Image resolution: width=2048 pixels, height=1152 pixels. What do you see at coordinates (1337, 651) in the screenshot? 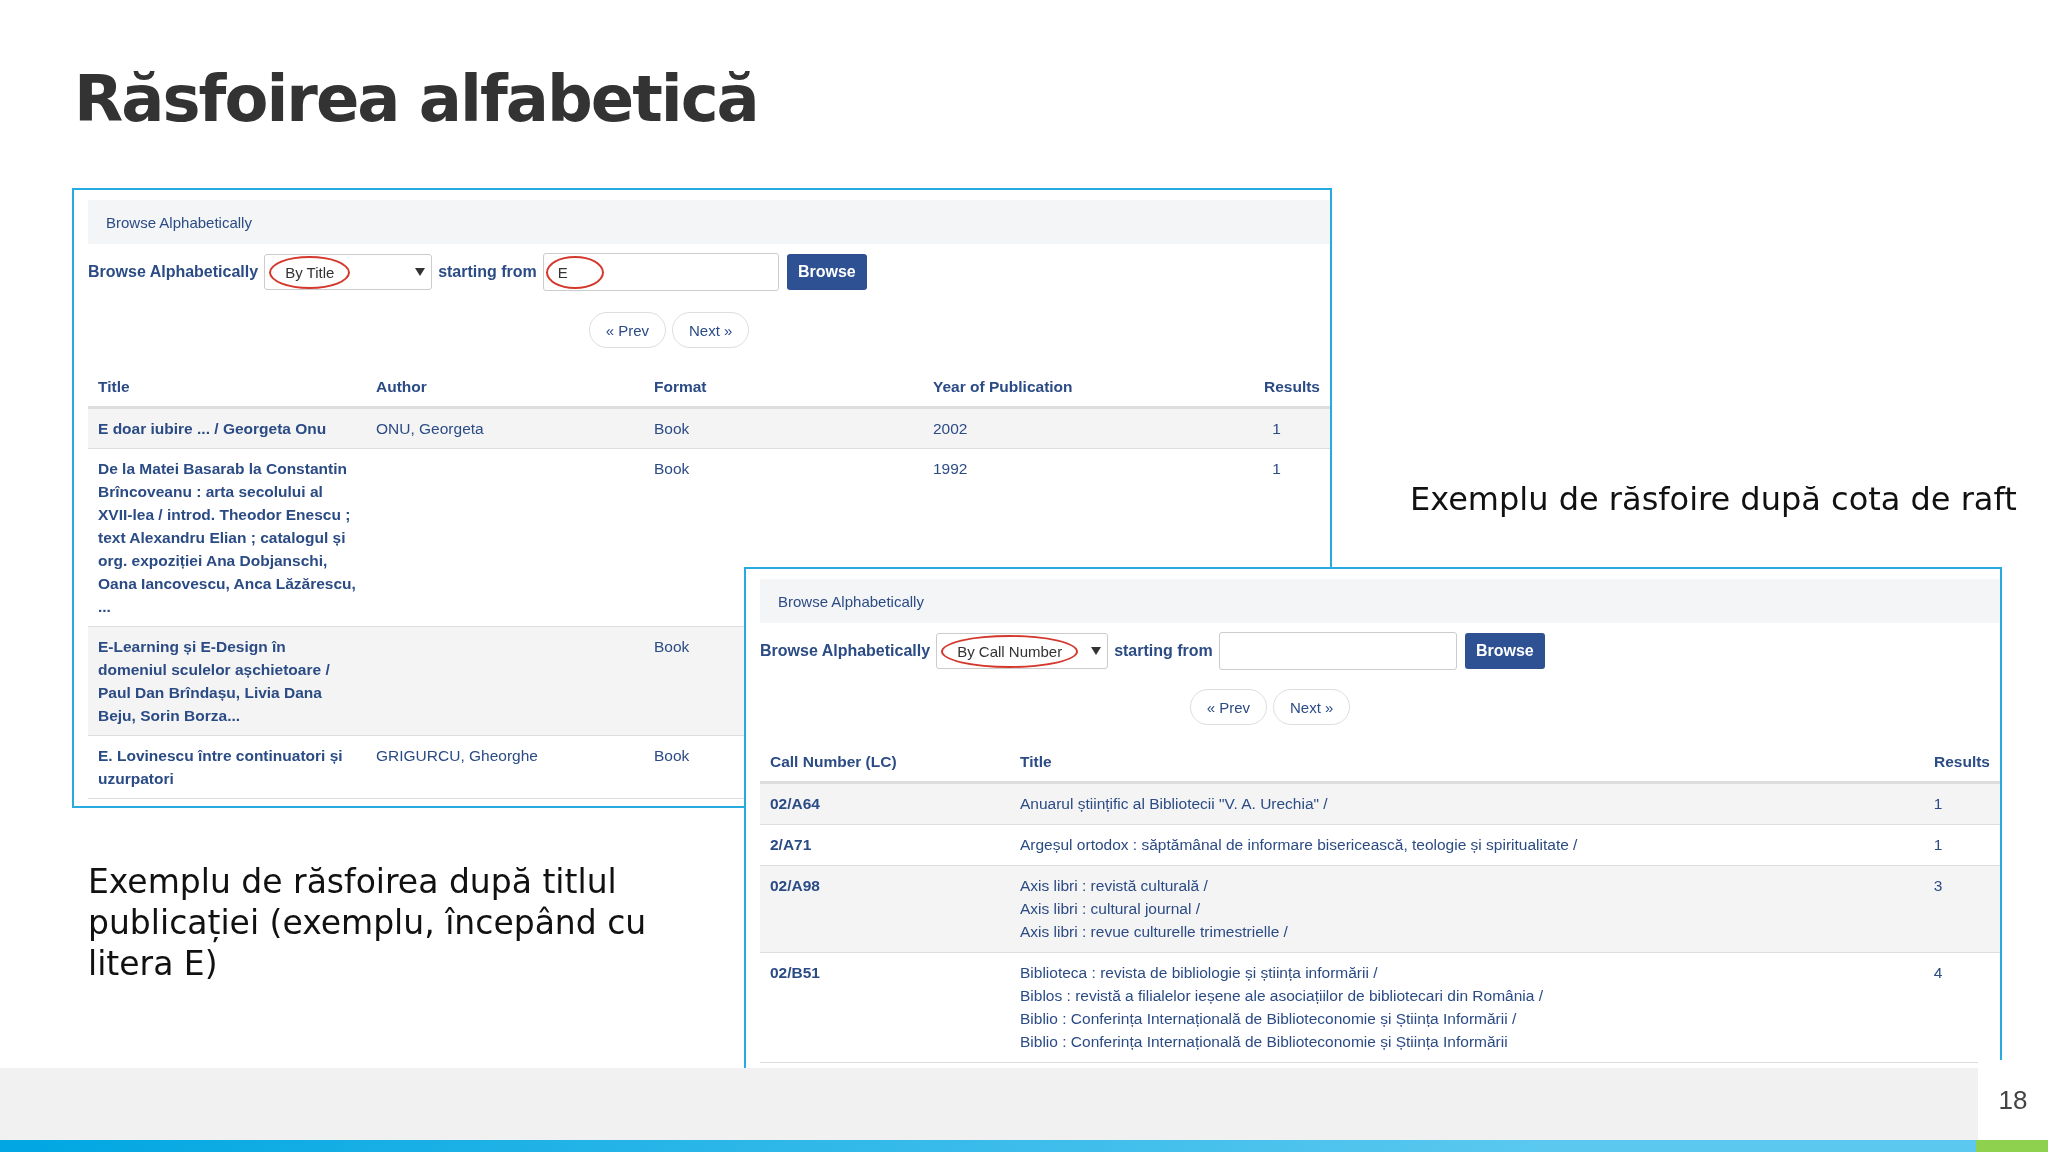
I see `starting-from-field` at bounding box center [1337, 651].